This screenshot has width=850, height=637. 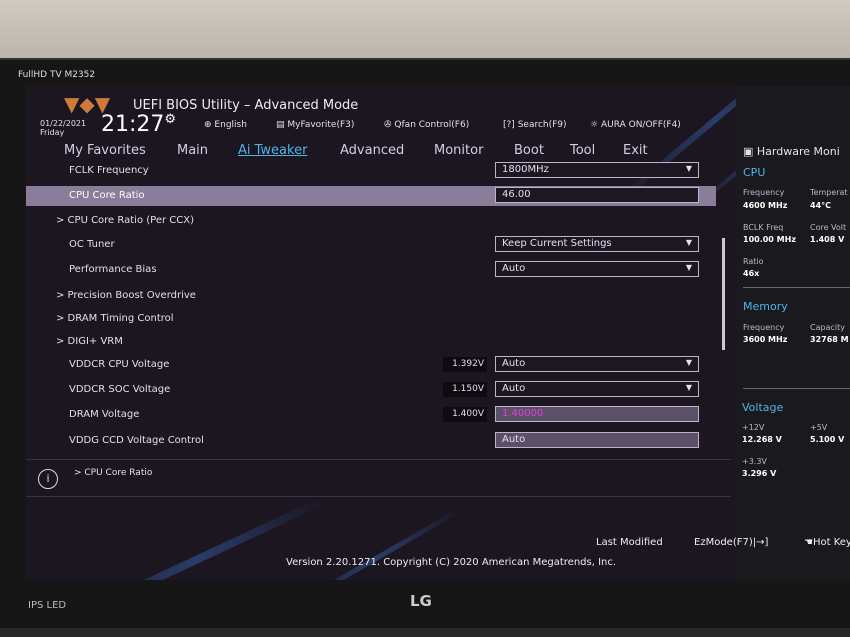 What do you see at coordinates (421, 601) in the screenshot?
I see `lg-logo: LG` at bounding box center [421, 601].